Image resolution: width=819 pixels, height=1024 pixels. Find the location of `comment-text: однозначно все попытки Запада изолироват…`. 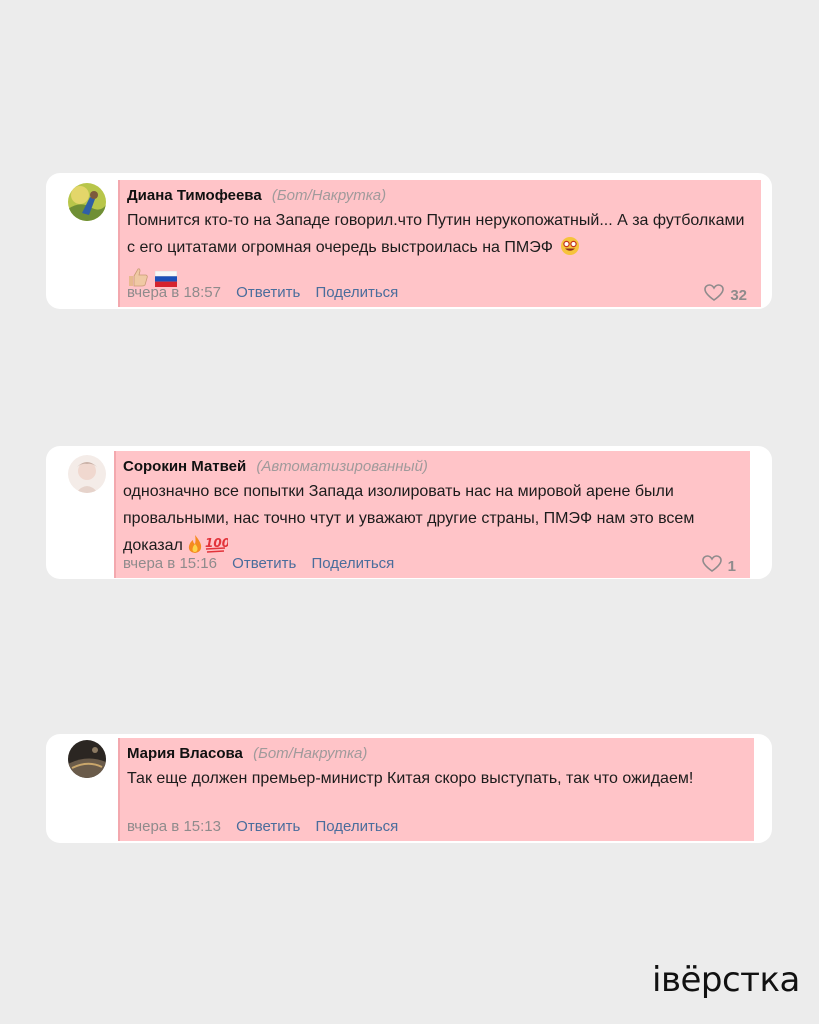

comment-text: однозначно все попытки Запада изолироват… is located at coordinates (429, 520).